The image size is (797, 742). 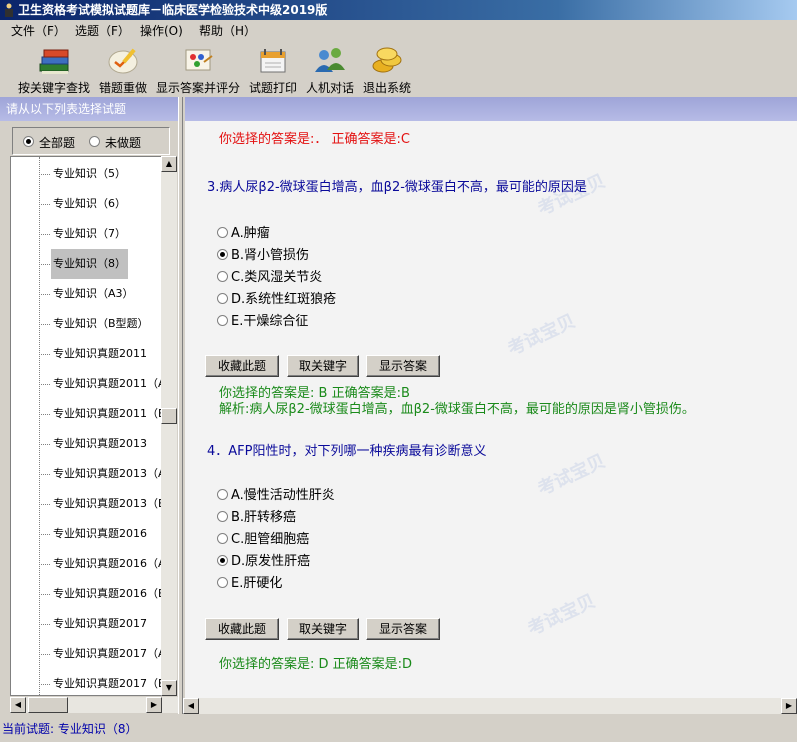 What do you see at coordinates (263, 562) in the screenshot?
I see `q4-option-d: D.原发性肝癌` at bounding box center [263, 562].